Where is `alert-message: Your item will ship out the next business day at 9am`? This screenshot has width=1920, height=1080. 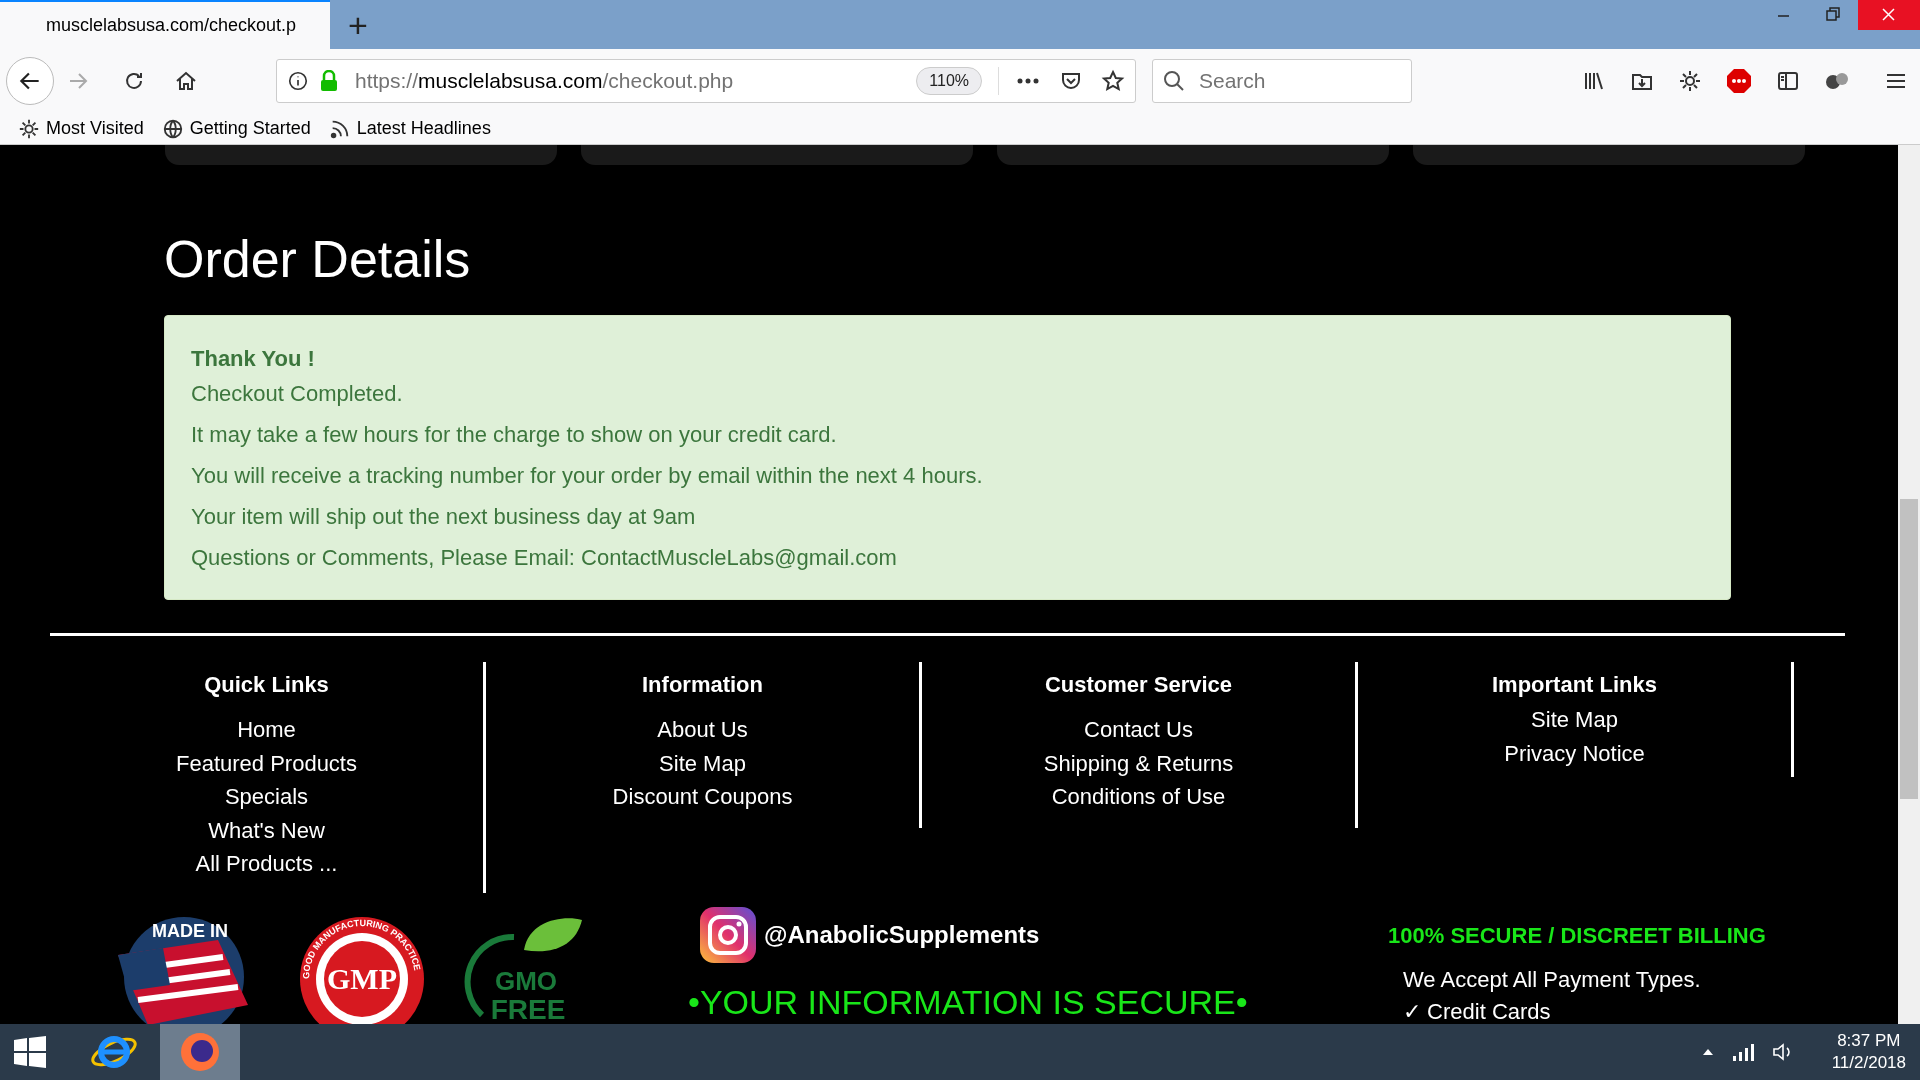 alert-message: Your item will ship out the next business day at 9am is located at coordinates (444, 517).